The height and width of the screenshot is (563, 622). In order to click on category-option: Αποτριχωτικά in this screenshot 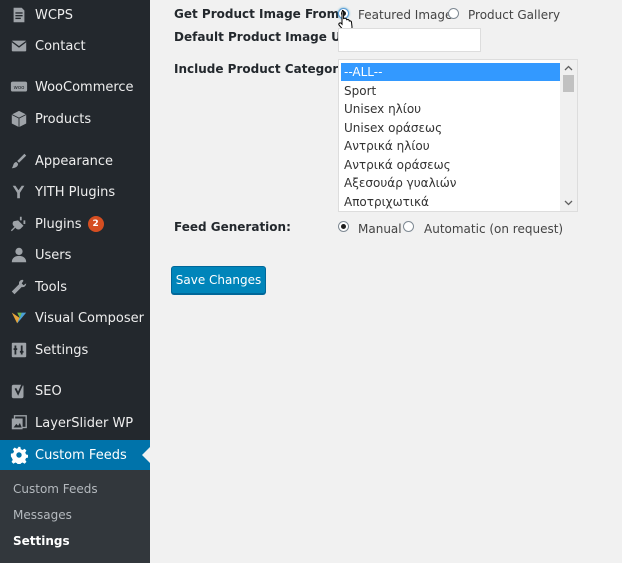, I will do `click(451, 202)`.